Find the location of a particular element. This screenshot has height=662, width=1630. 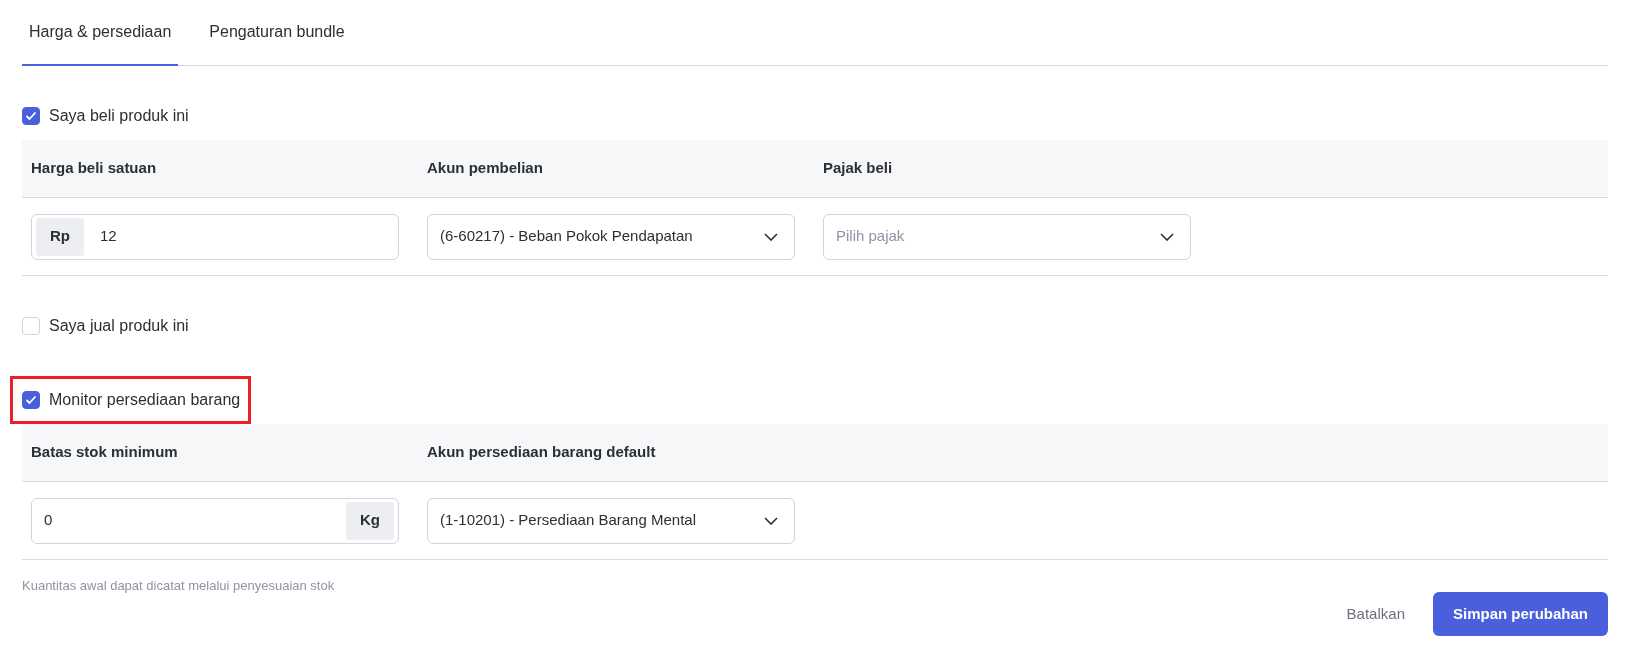

checkbox-label: Monitor persediaan barang is located at coordinates (145, 400).